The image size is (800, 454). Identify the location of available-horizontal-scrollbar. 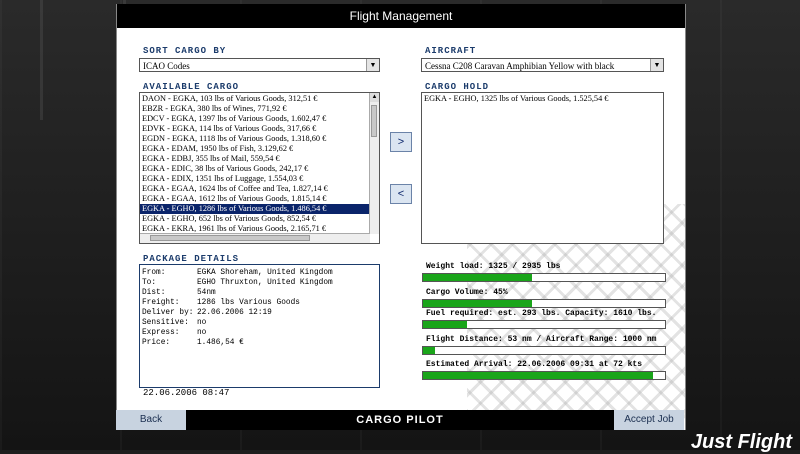
(255, 238).